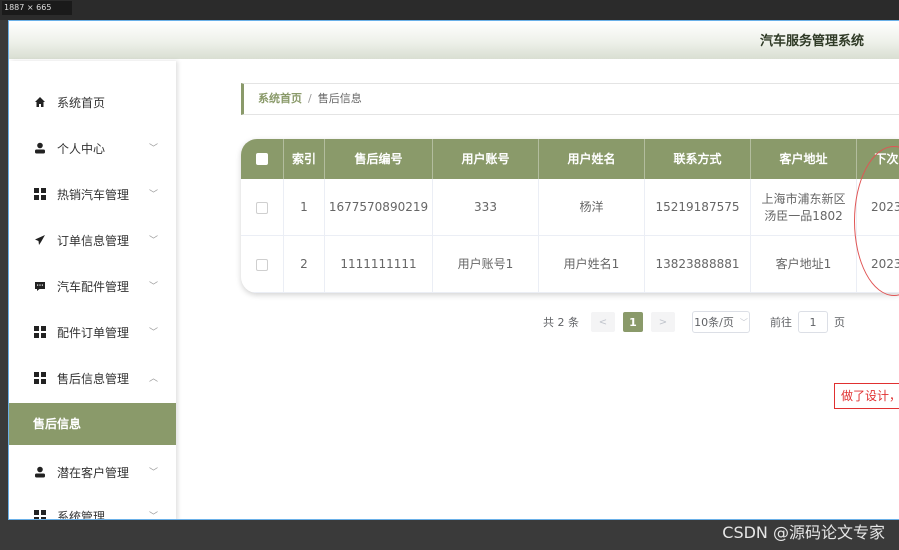 The image size is (899, 550). Describe the element at coordinates (570, 99) in the screenshot. I see `breadcrumb: 系统首页 / 售后信息` at that location.